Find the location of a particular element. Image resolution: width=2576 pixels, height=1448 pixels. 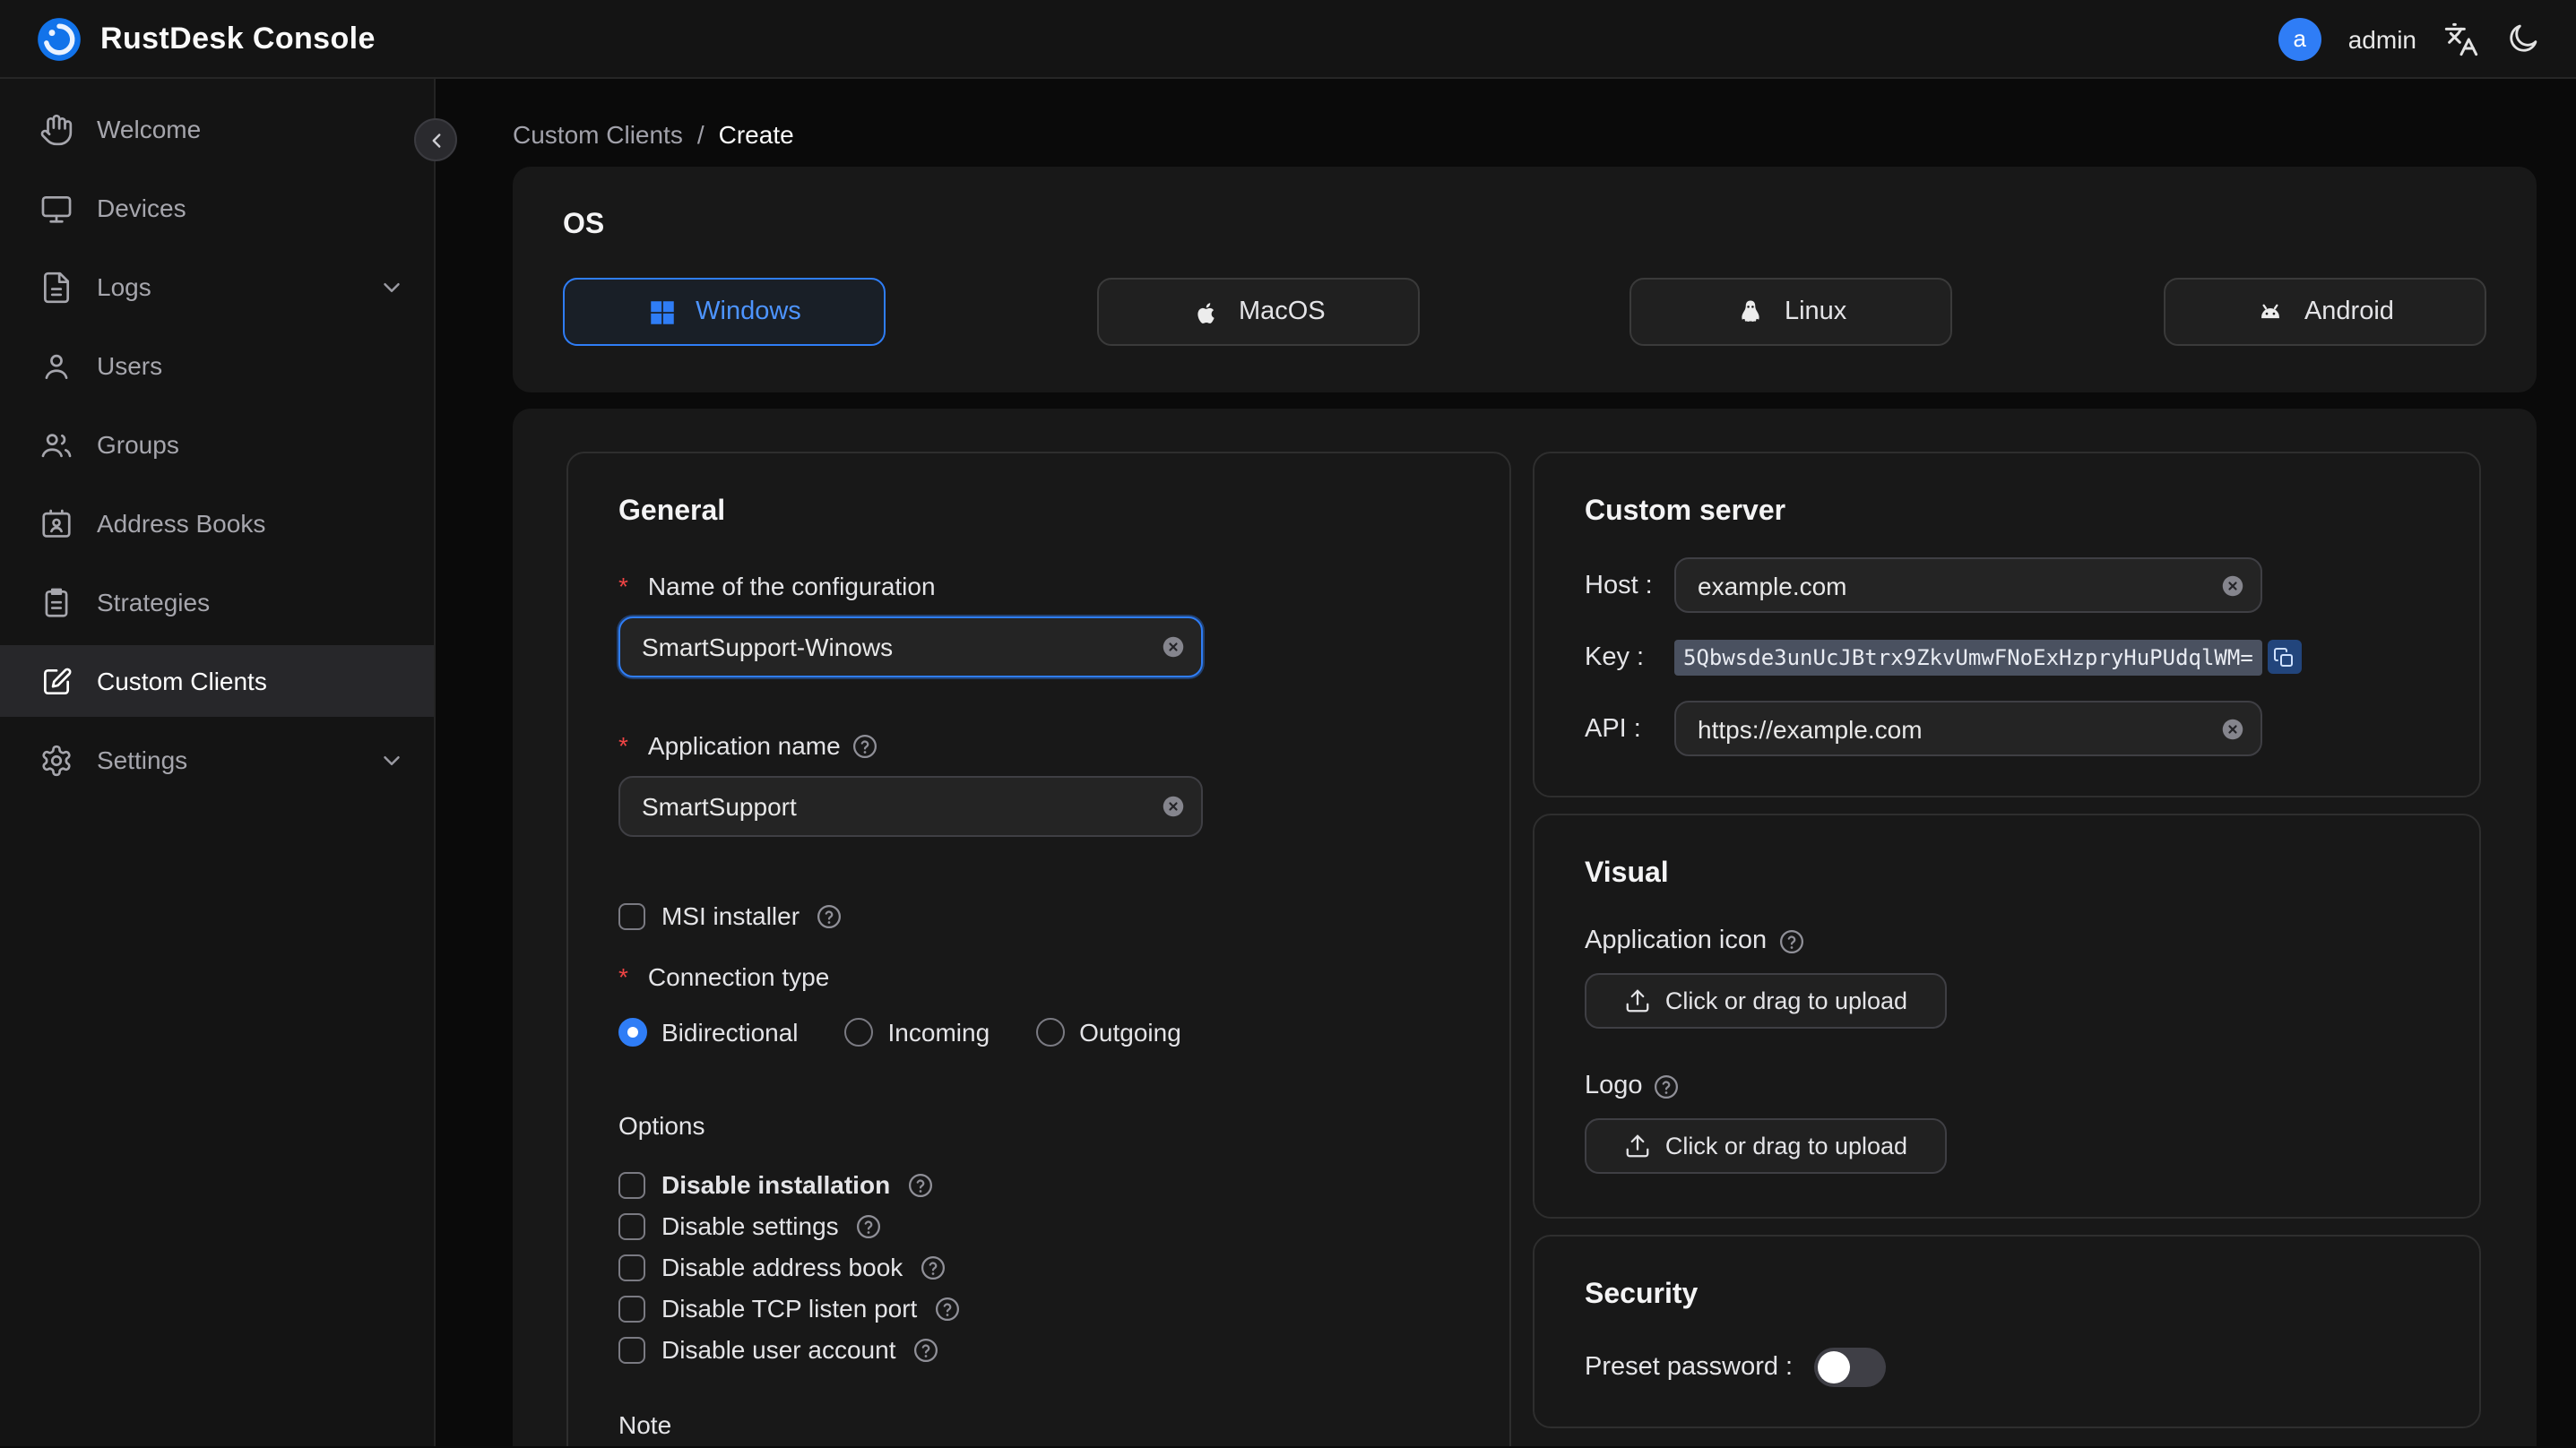

sidebar-item-devices: Devices is located at coordinates (217, 208).